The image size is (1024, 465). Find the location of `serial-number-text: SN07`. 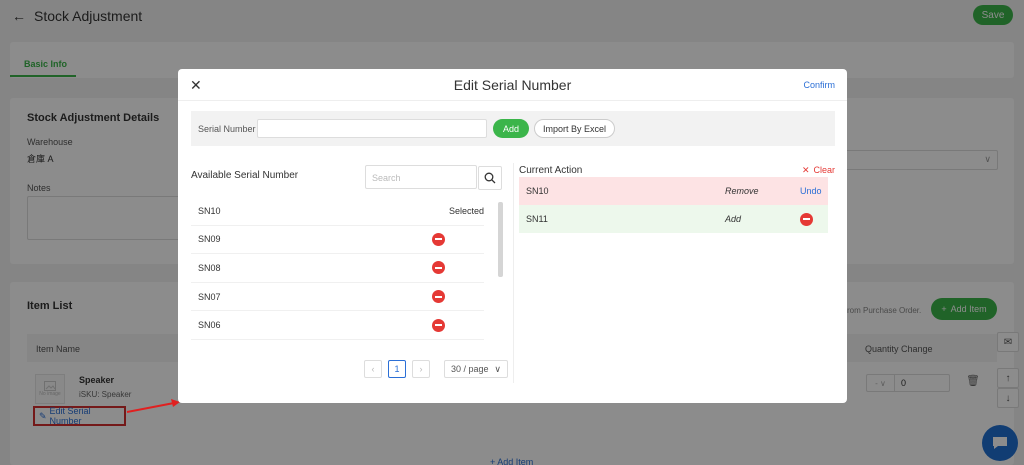

serial-number-text: SN07 is located at coordinates (209, 296).